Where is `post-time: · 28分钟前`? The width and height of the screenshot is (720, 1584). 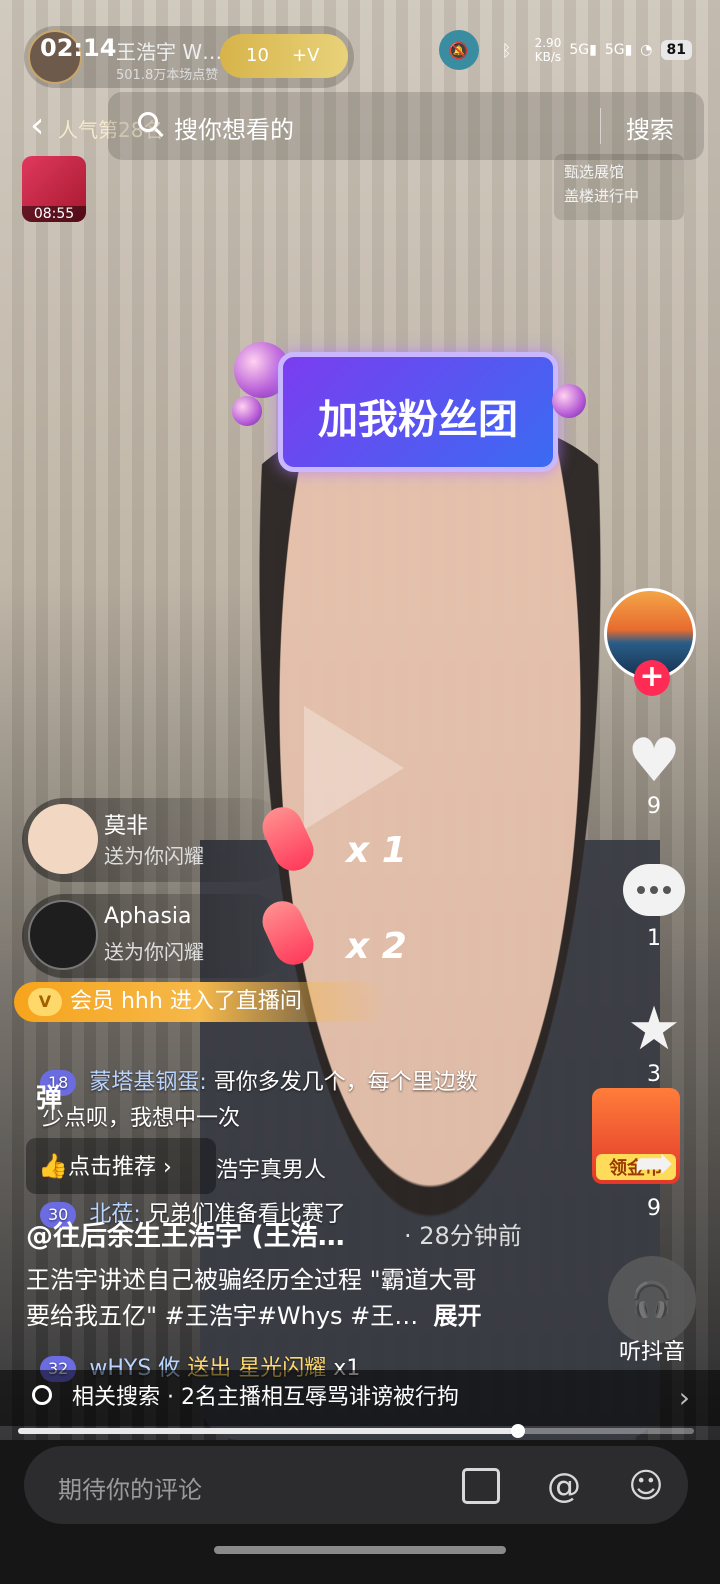 post-time: · 28分钟前 is located at coordinates (463, 1236).